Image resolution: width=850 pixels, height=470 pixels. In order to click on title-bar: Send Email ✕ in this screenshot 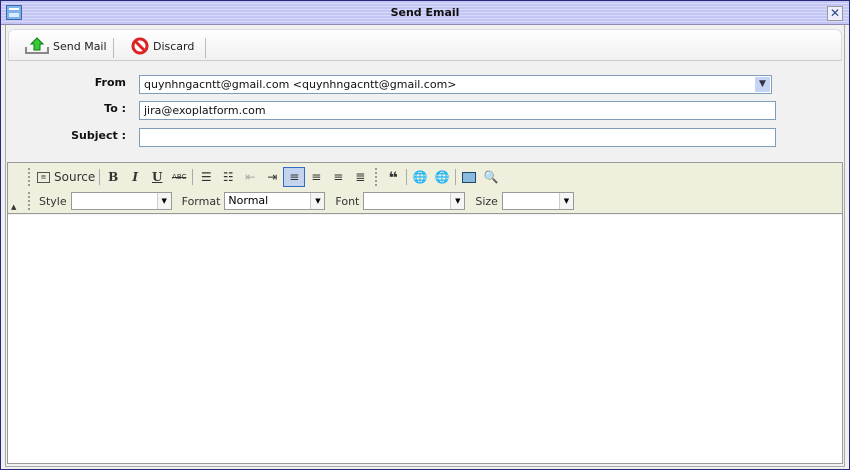, I will do `click(425, 13)`.